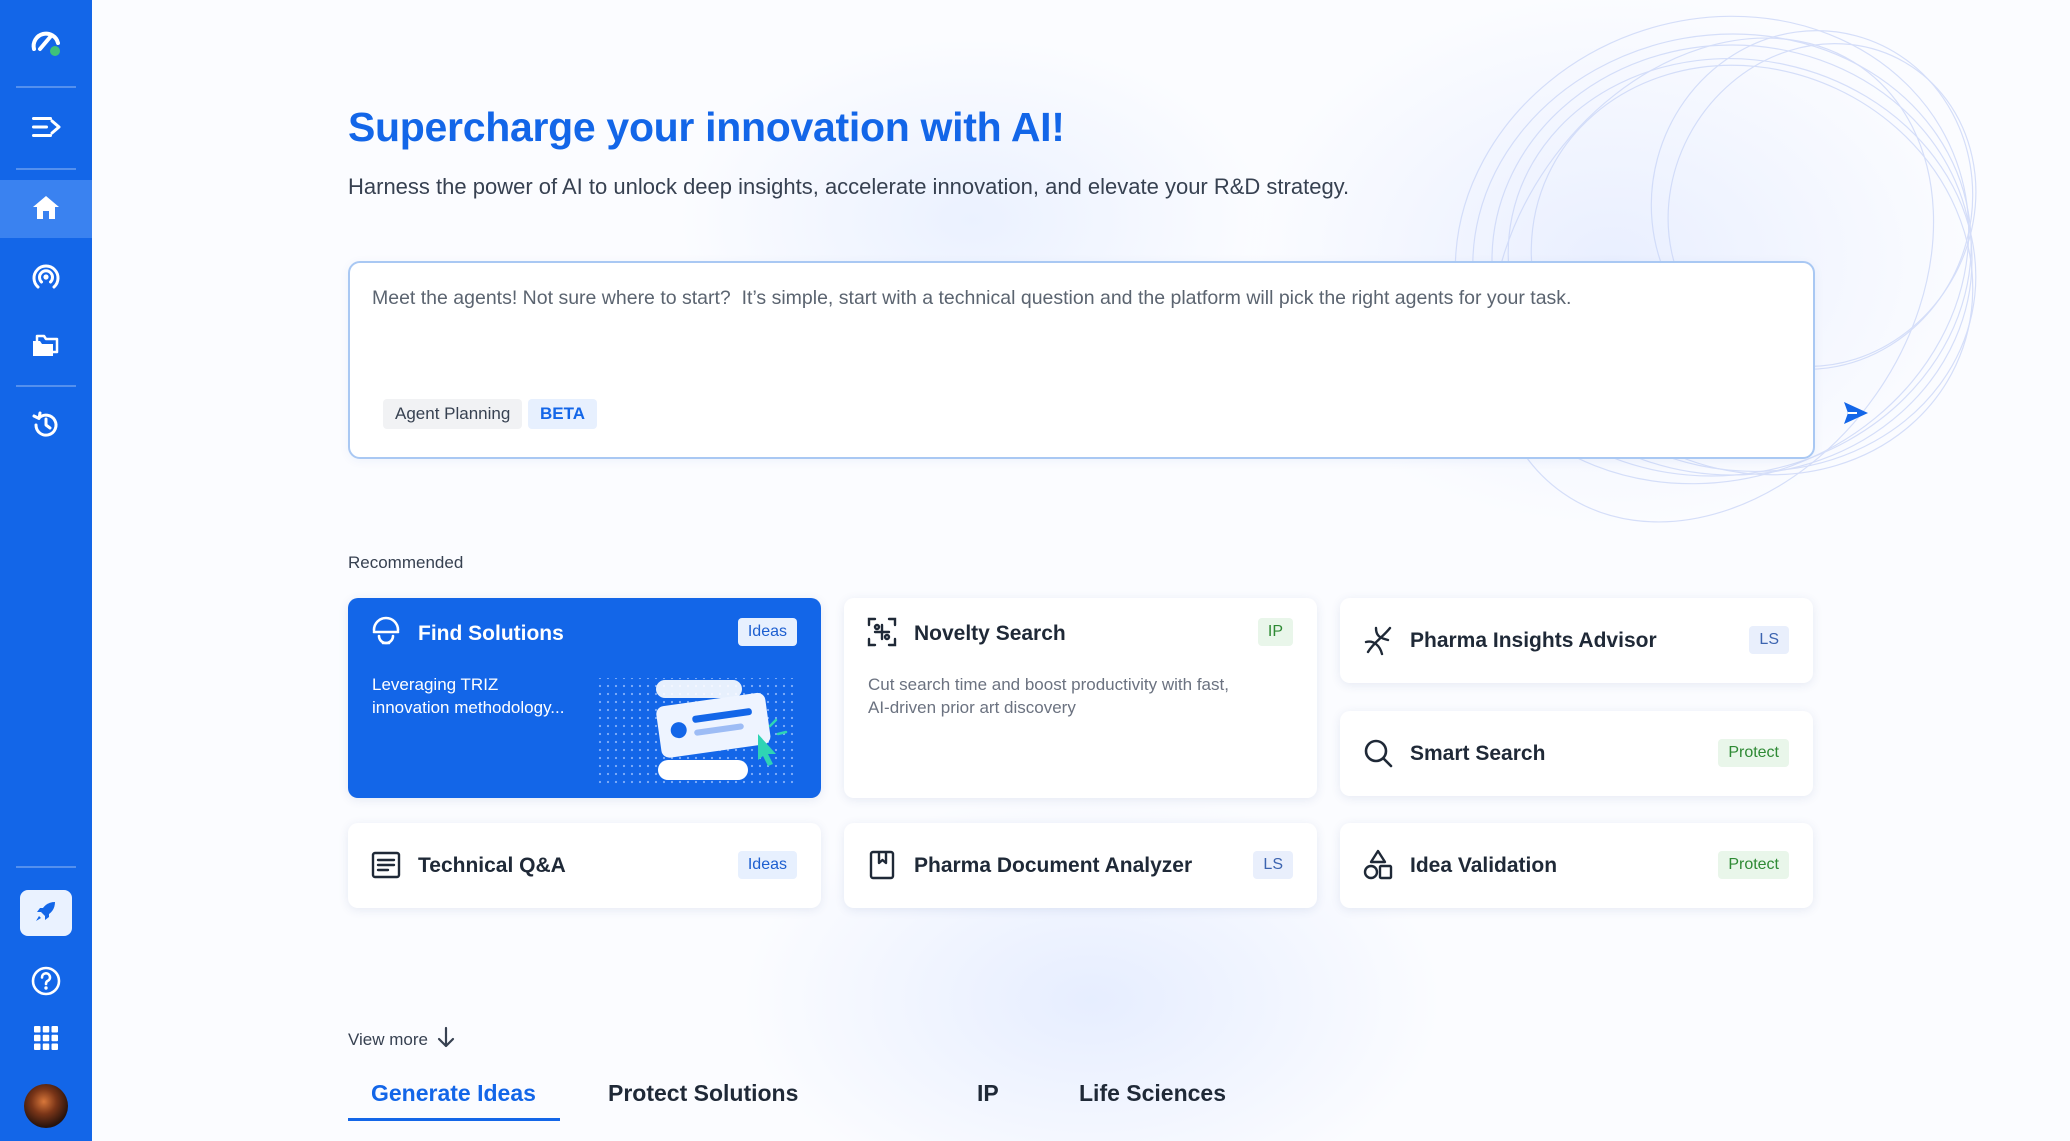 This screenshot has height=1141, width=2070. Describe the element at coordinates (1053, 866) in the screenshot. I see `card-title: Pharma Document Analyzer` at that location.